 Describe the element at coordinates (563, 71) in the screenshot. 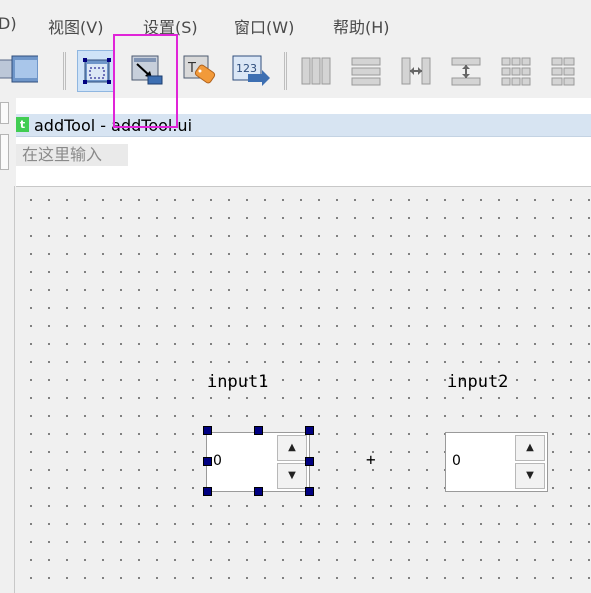

I see `layout-form-icon` at that location.